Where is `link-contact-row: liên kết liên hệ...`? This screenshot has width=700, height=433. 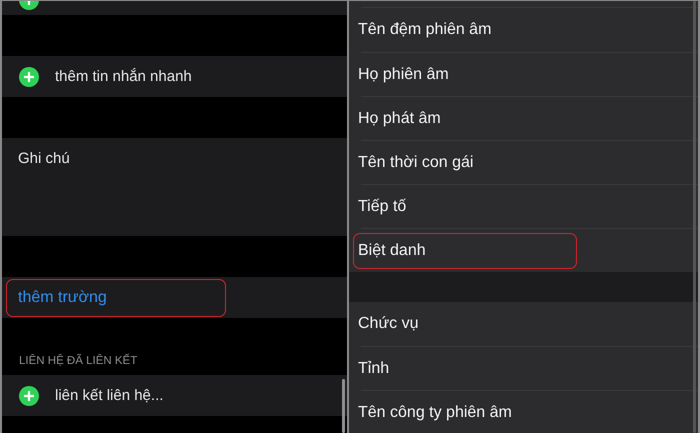 link-contact-row: liên kết liên hệ... is located at coordinates (174, 395).